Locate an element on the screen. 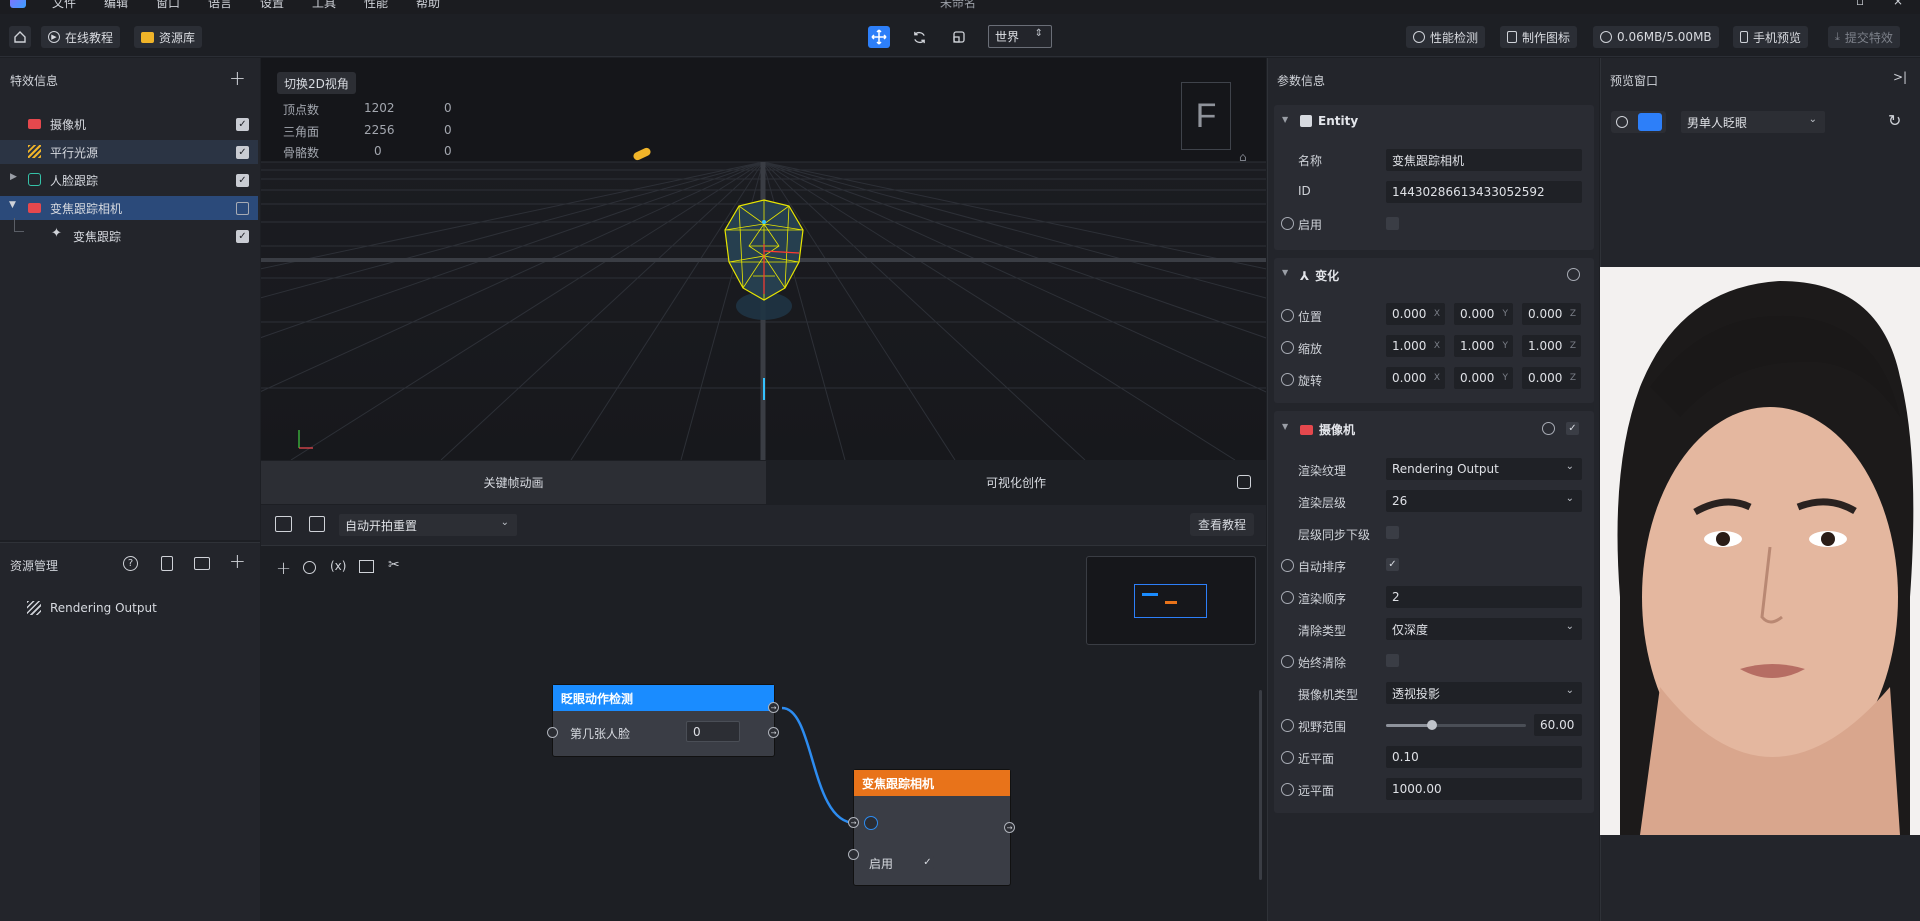 The height and width of the screenshot is (921, 1920). exec-in-port: → is located at coordinates (853, 822).